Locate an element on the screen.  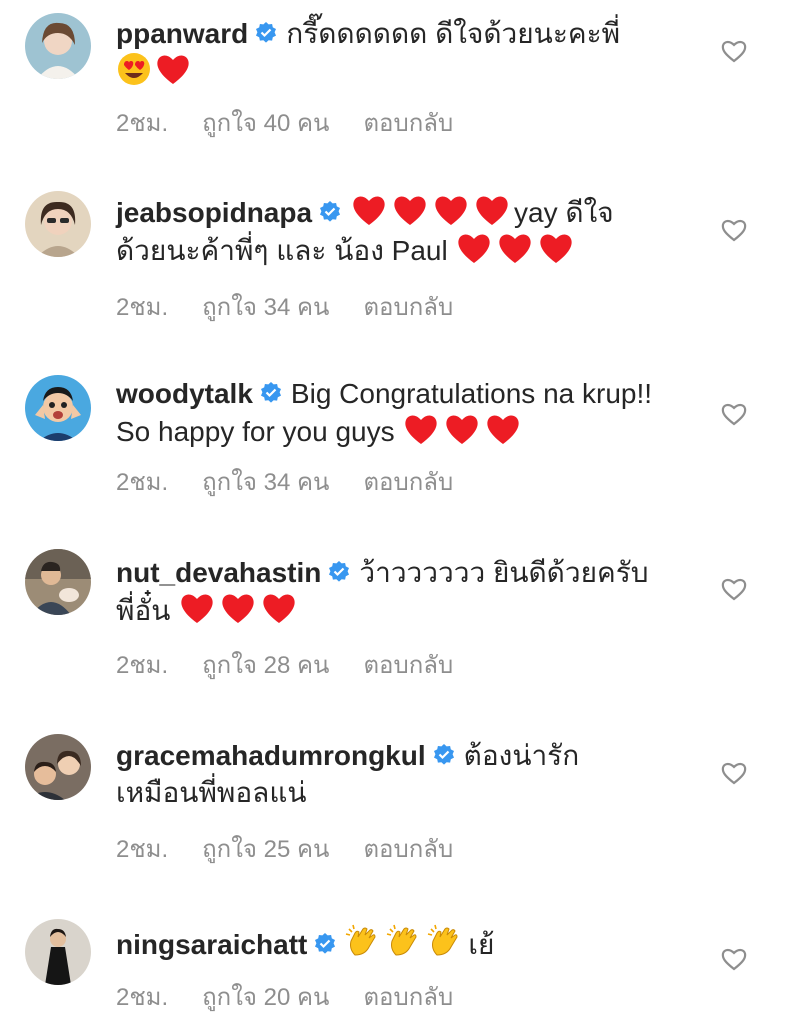
comment-text: ningsaraichatt เย้ is located at coordinates (386, 943).